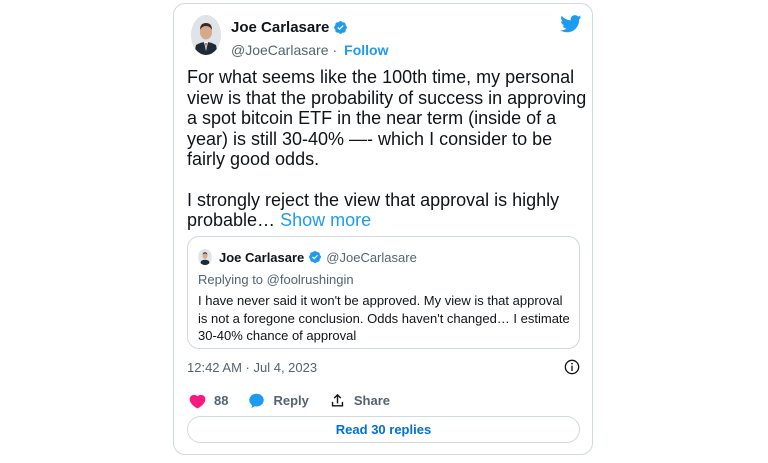  I want to click on read-replies-button: Read 30 replies, so click(383, 429).